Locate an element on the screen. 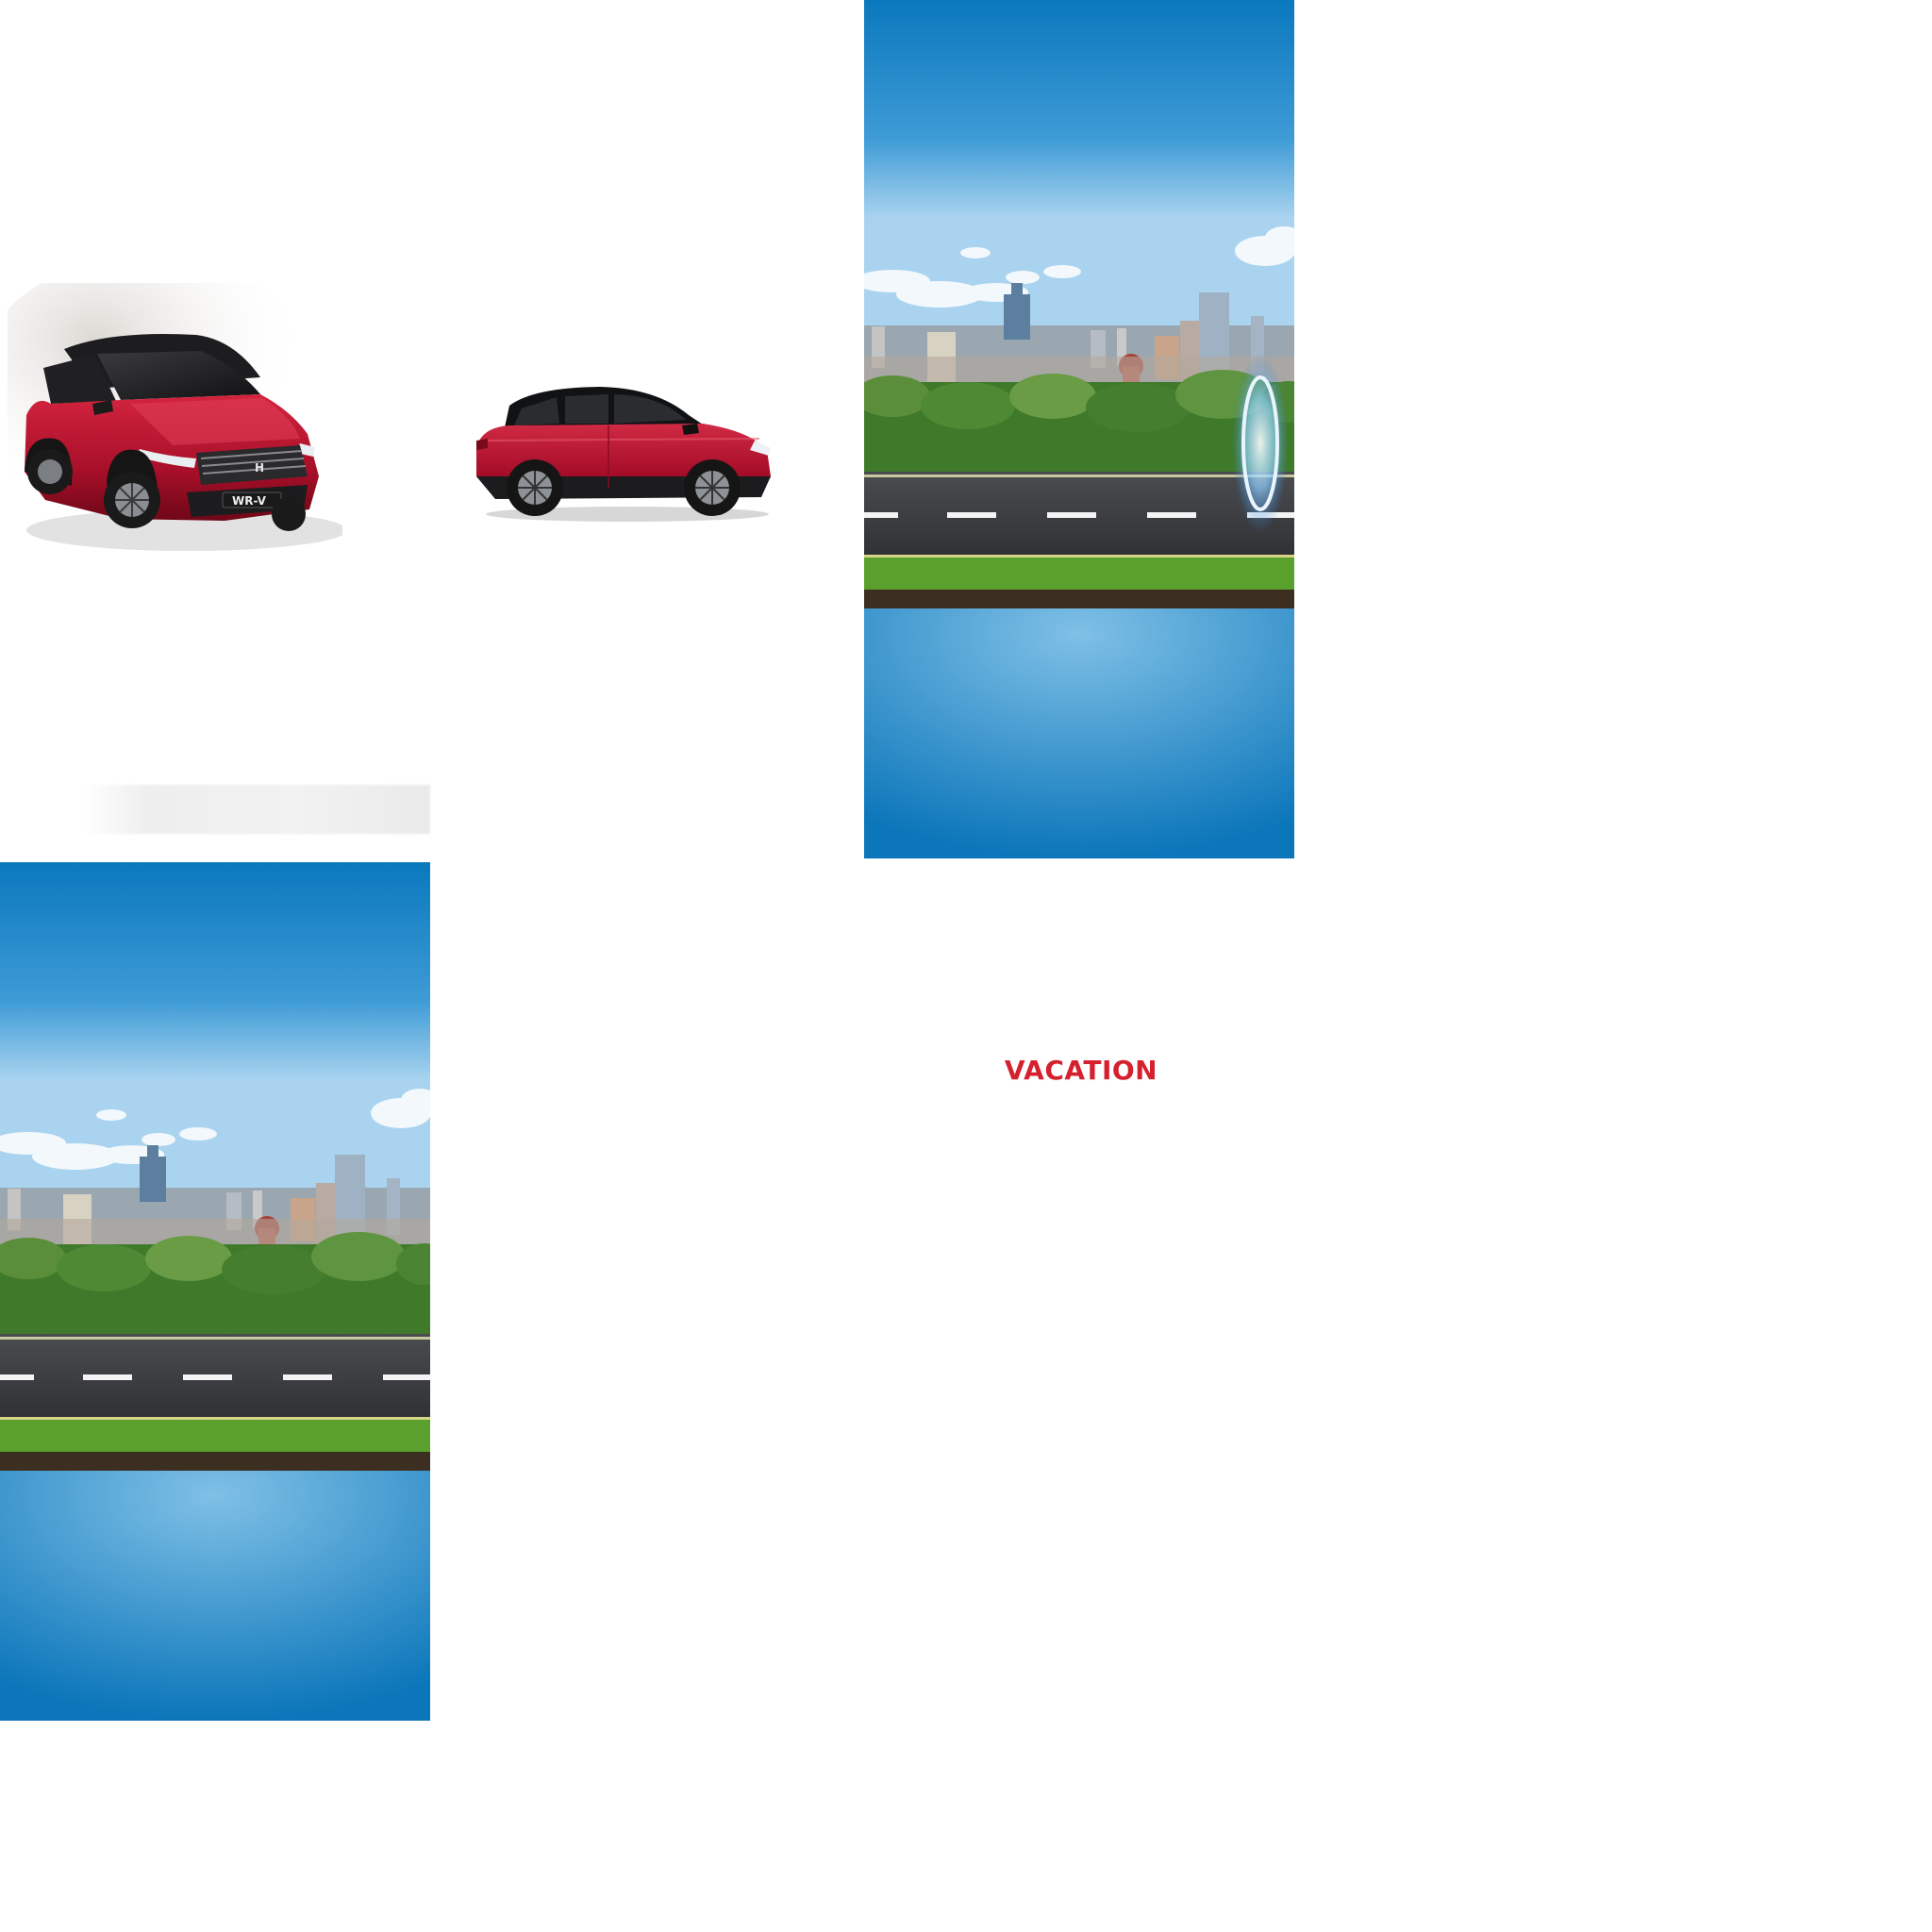  logo-text: H is located at coordinates (260, 468).